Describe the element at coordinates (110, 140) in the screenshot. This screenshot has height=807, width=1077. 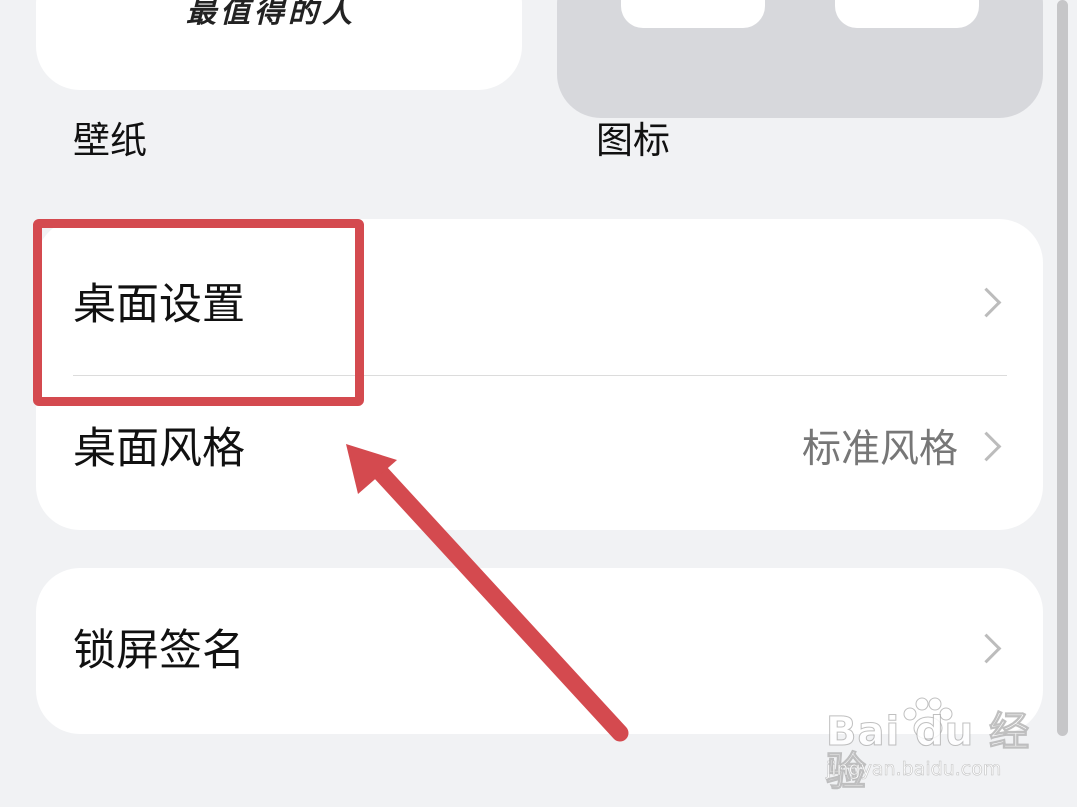
I see `wallpaper-label: 壁纸` at that location.